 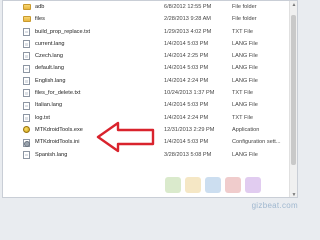 I want to click on vertical-scrollbar: ▲ ▼, so click(x=293, y=99).